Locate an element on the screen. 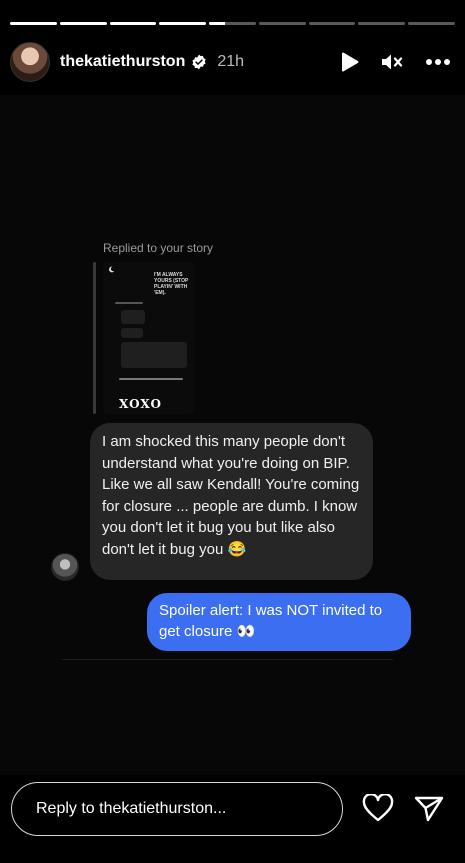  story-header: thekatiethurston 21h is located at coordinates (230, 62).